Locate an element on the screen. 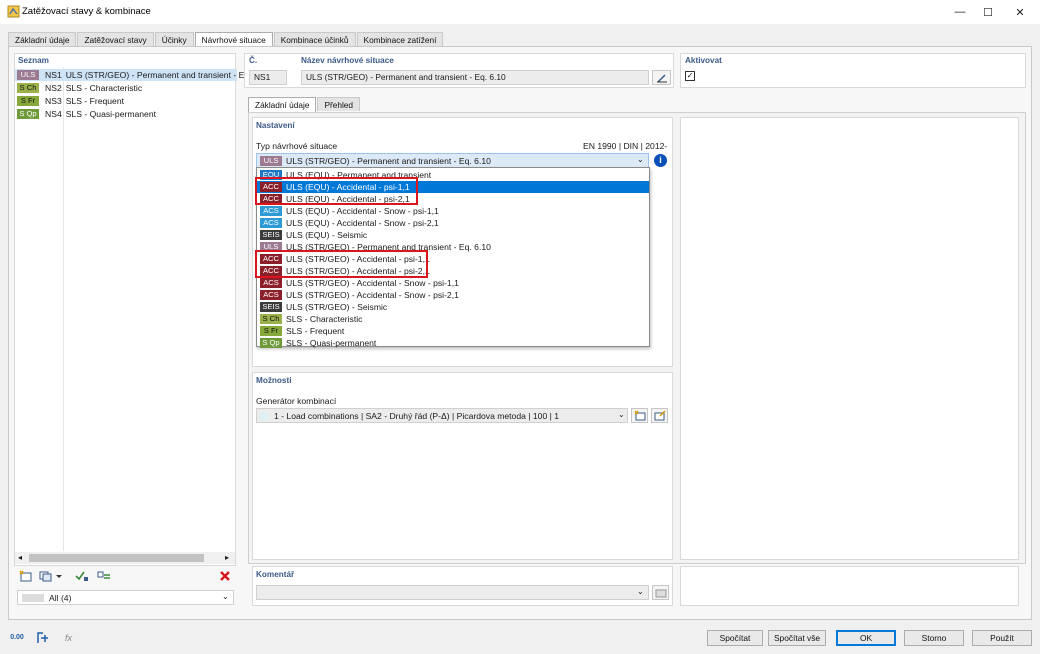 The height and width of the screenshot is (654, 1040). units-button: 0.00 is located at coordinates (17, 637).